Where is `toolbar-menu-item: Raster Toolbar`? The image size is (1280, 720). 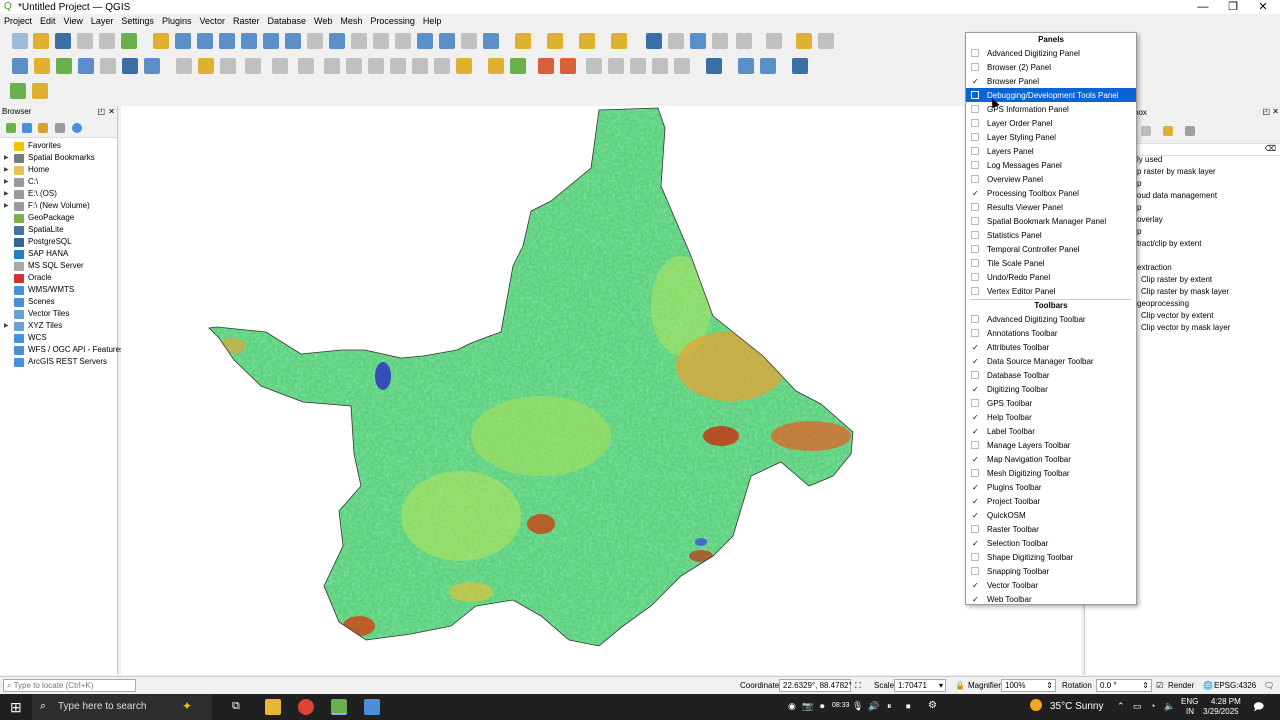
toolbar-menu-item: Raster Toolbar is located at coordinates (1051, 529).